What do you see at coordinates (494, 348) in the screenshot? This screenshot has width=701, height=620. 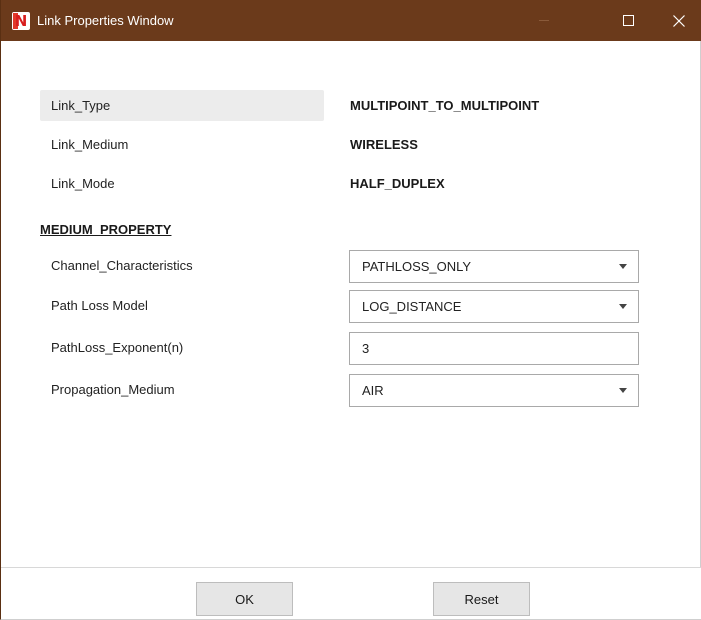 I see `pathloss-exponent-input: 3` at bounding box center [494, 348].